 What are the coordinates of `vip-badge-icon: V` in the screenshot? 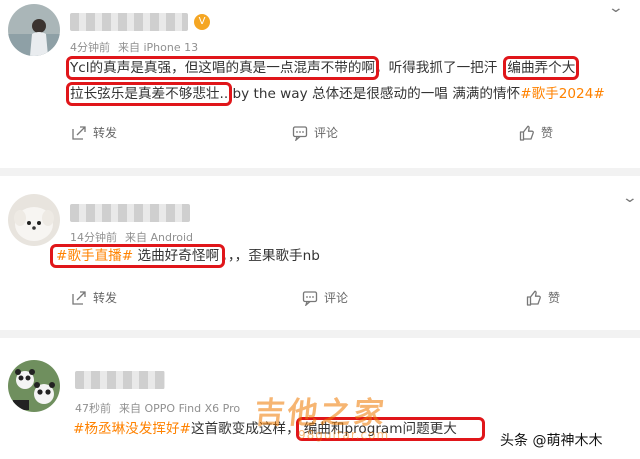 It's located at (202, 22).